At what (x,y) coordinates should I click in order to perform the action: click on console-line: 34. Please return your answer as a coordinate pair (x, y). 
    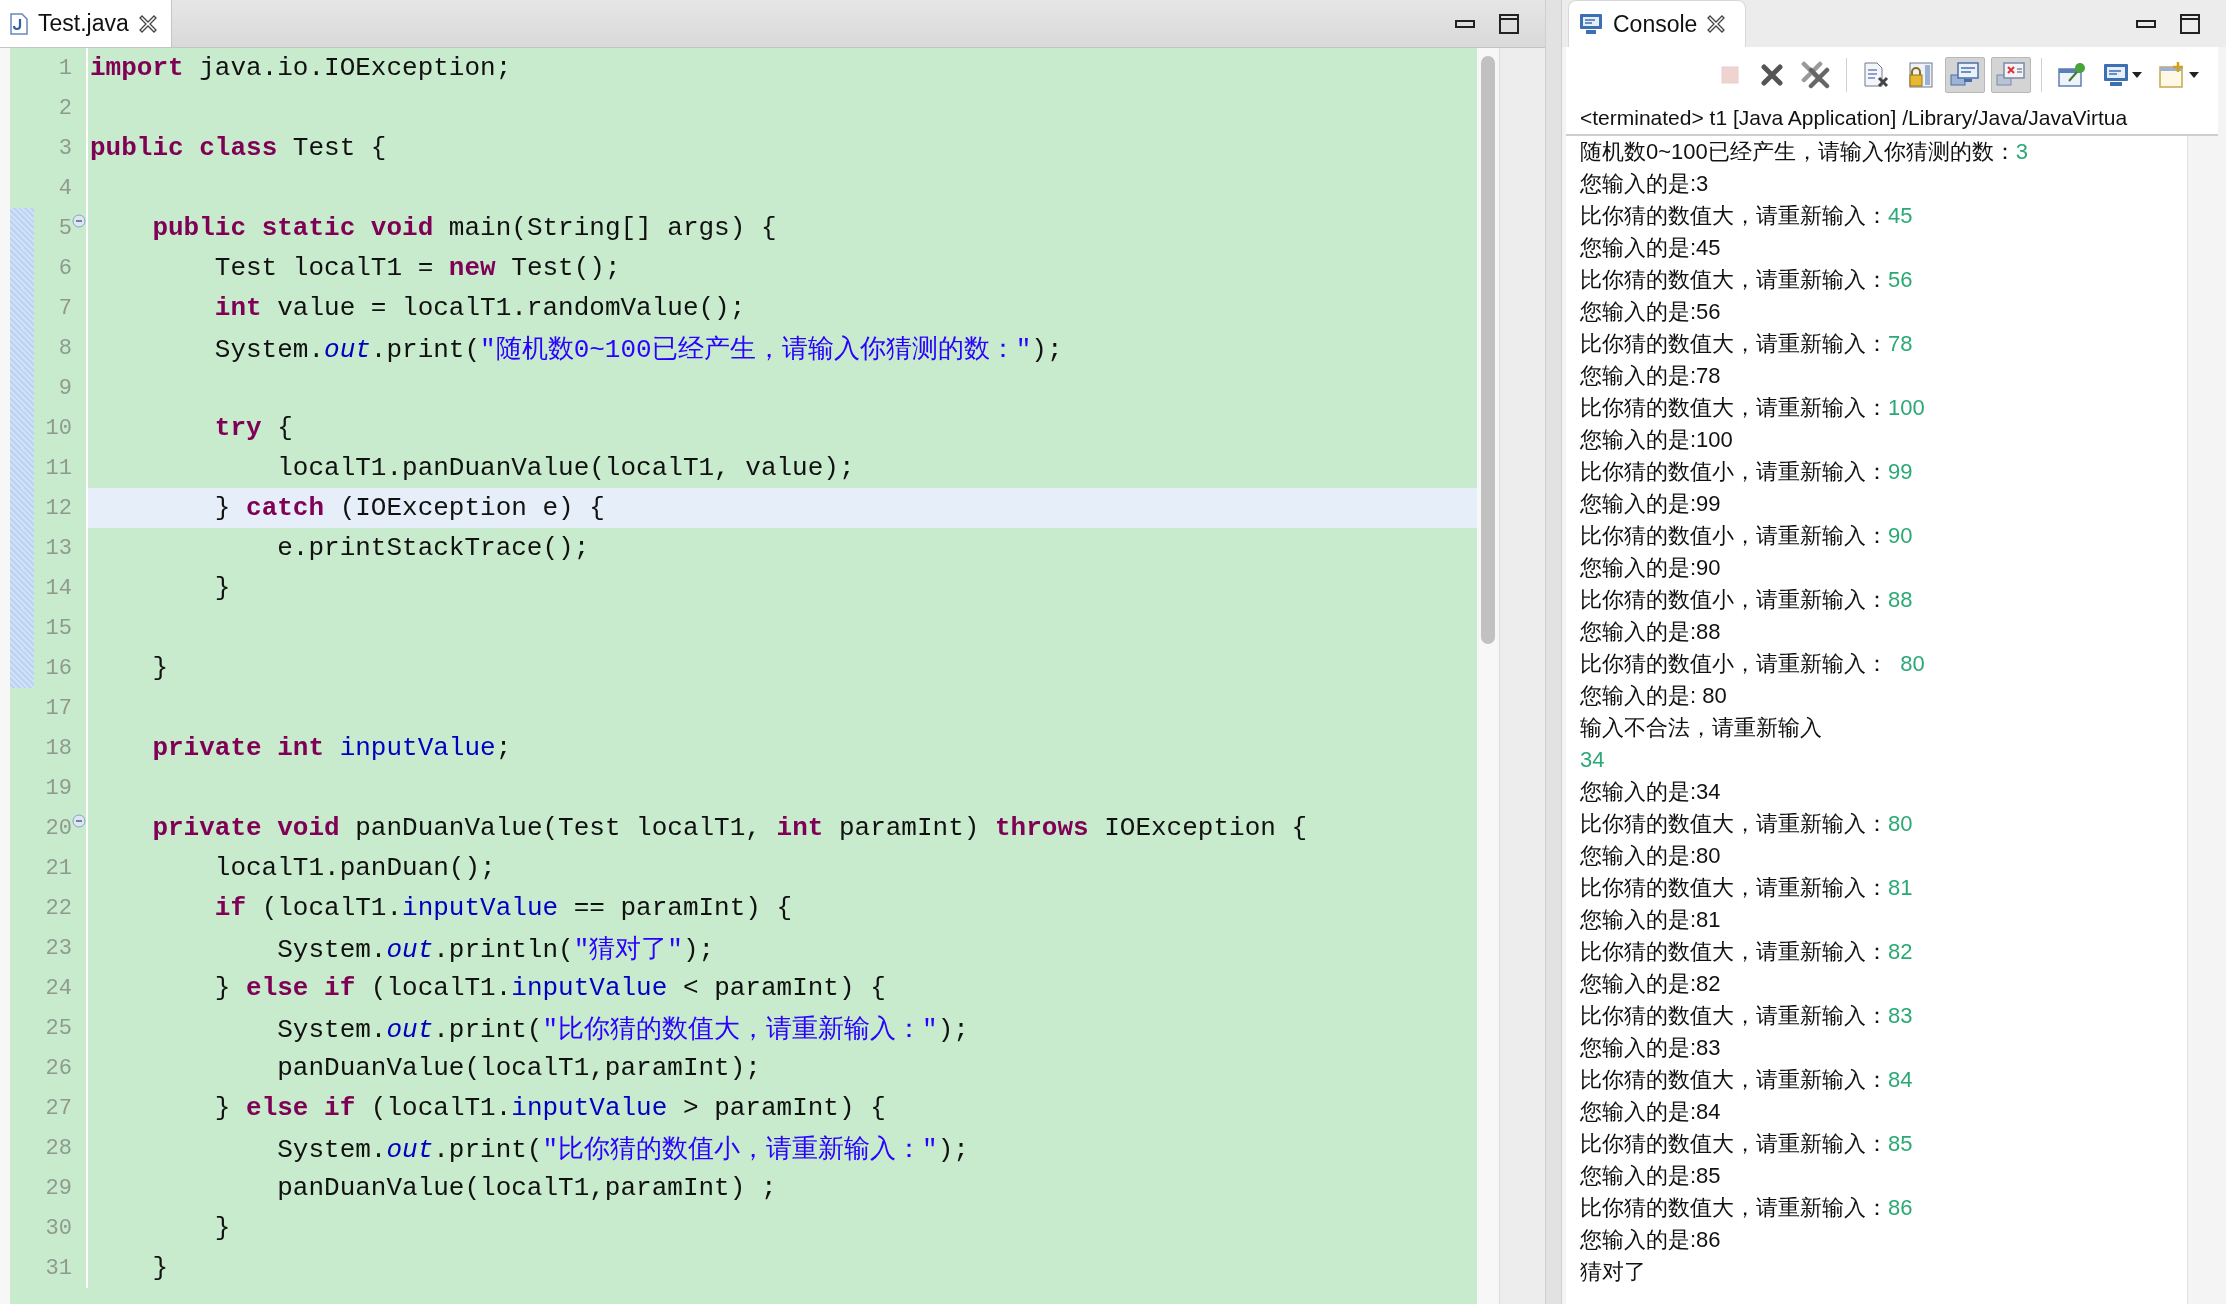
    Looking at the image, I should click on (1592, 760).